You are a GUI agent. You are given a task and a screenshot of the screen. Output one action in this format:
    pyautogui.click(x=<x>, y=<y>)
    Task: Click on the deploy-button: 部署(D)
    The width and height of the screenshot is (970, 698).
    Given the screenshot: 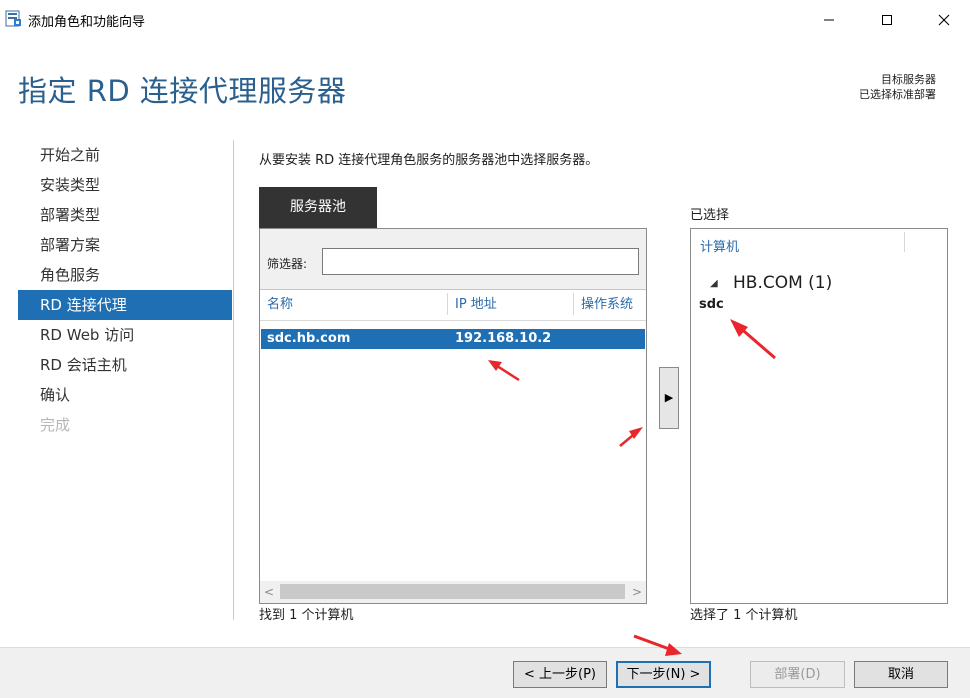 What is the action you would take?
    pyautogui.click(x=797, y=674)
    